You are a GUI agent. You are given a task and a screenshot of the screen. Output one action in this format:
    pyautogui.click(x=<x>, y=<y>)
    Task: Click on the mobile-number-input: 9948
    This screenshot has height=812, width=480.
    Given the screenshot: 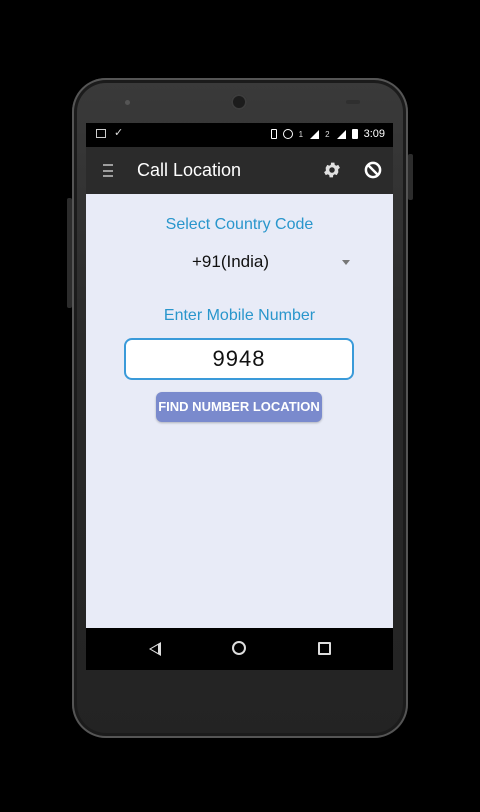 What is the action you would take?
    pyautogui.click(x=239, y=359)
    